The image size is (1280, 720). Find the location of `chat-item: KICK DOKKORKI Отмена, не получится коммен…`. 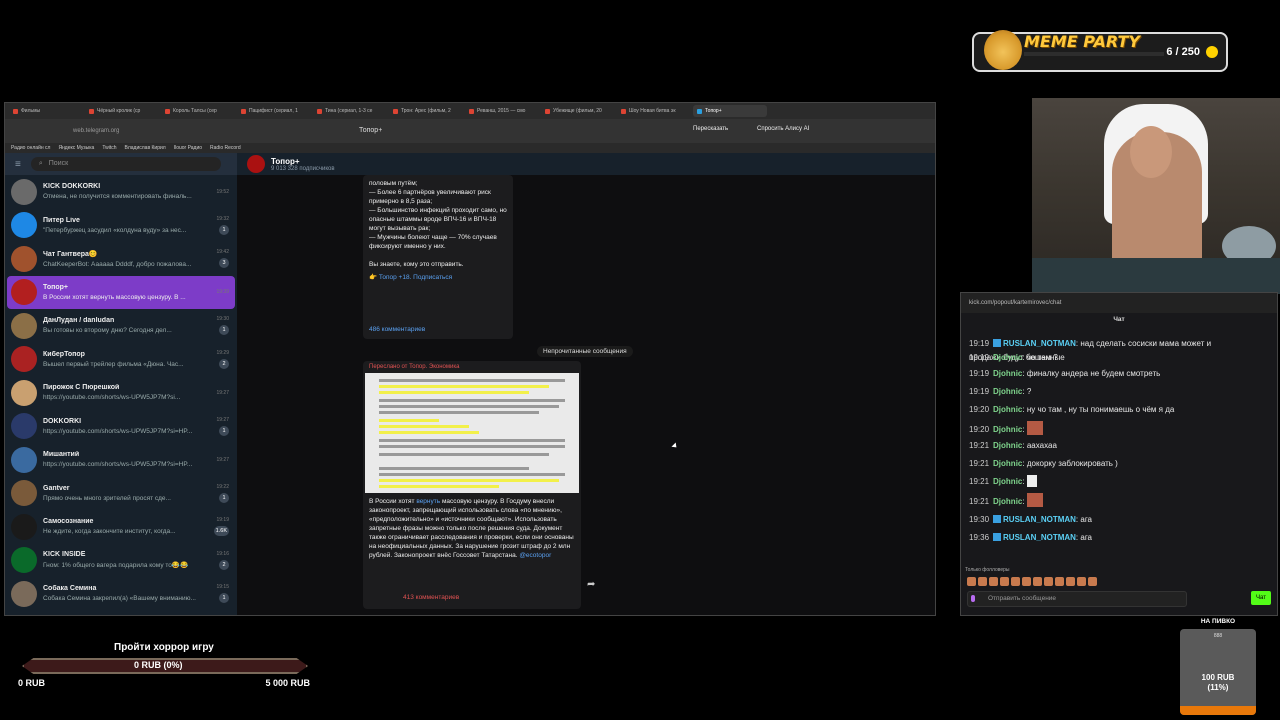

chat-item: KICK DOKKORKI Отмена, не получится коммен… is located at coordinates (121, 191).